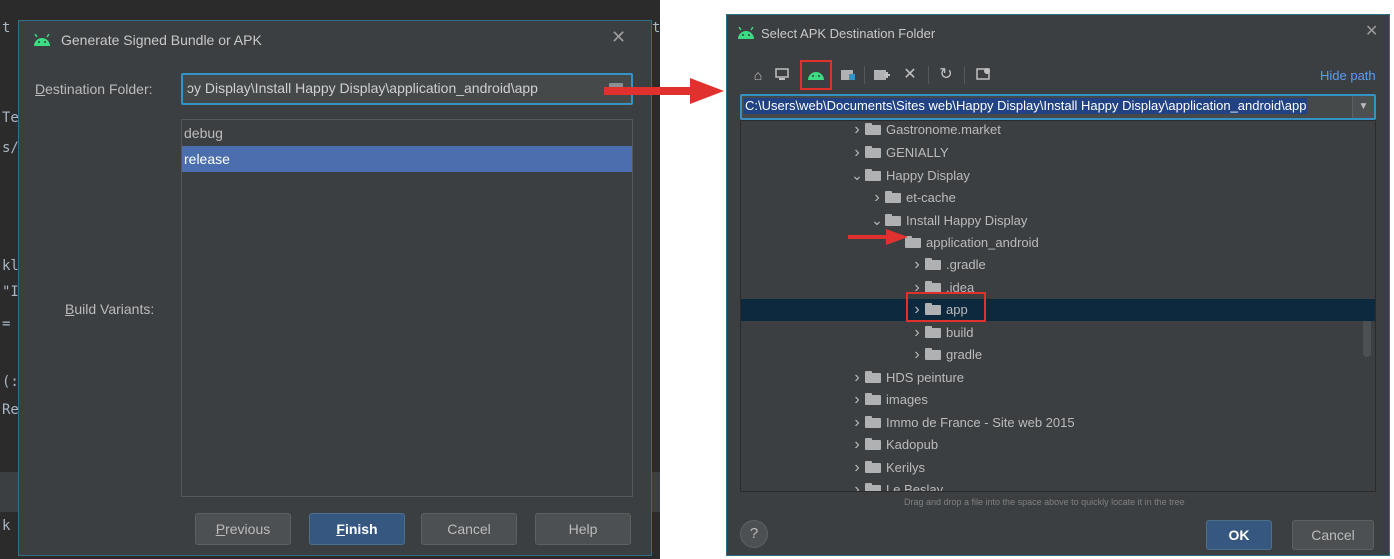  Describe the element at coordinates (1058, 333) in the screenshot. I see `tree-row: › build` at that location.